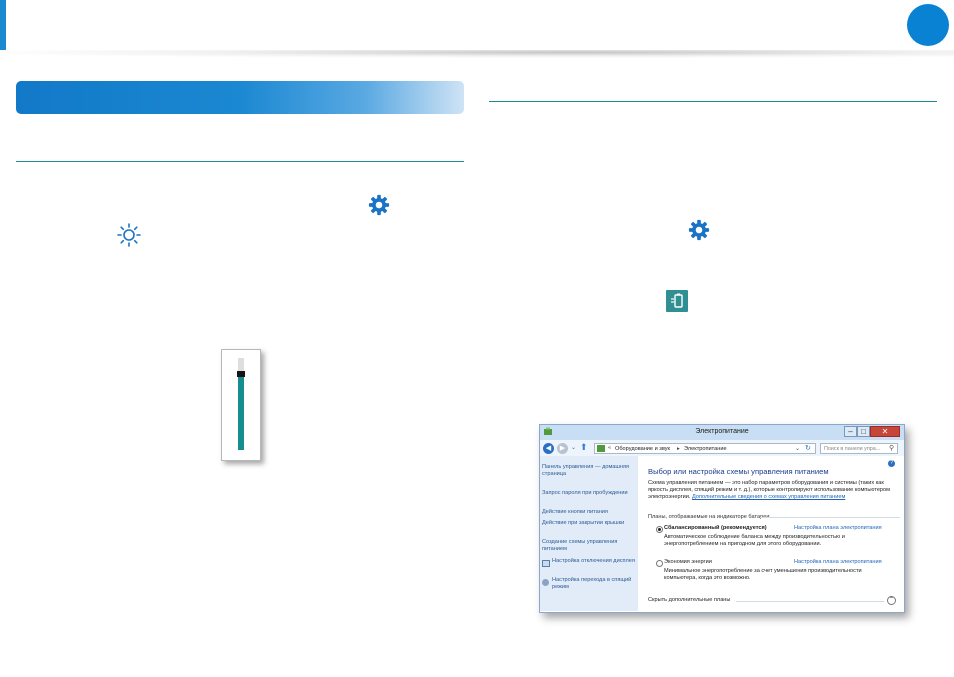 The height and width of the screenshot is (677, 954). I want to click on close-button: ✕, so click(885, 431).